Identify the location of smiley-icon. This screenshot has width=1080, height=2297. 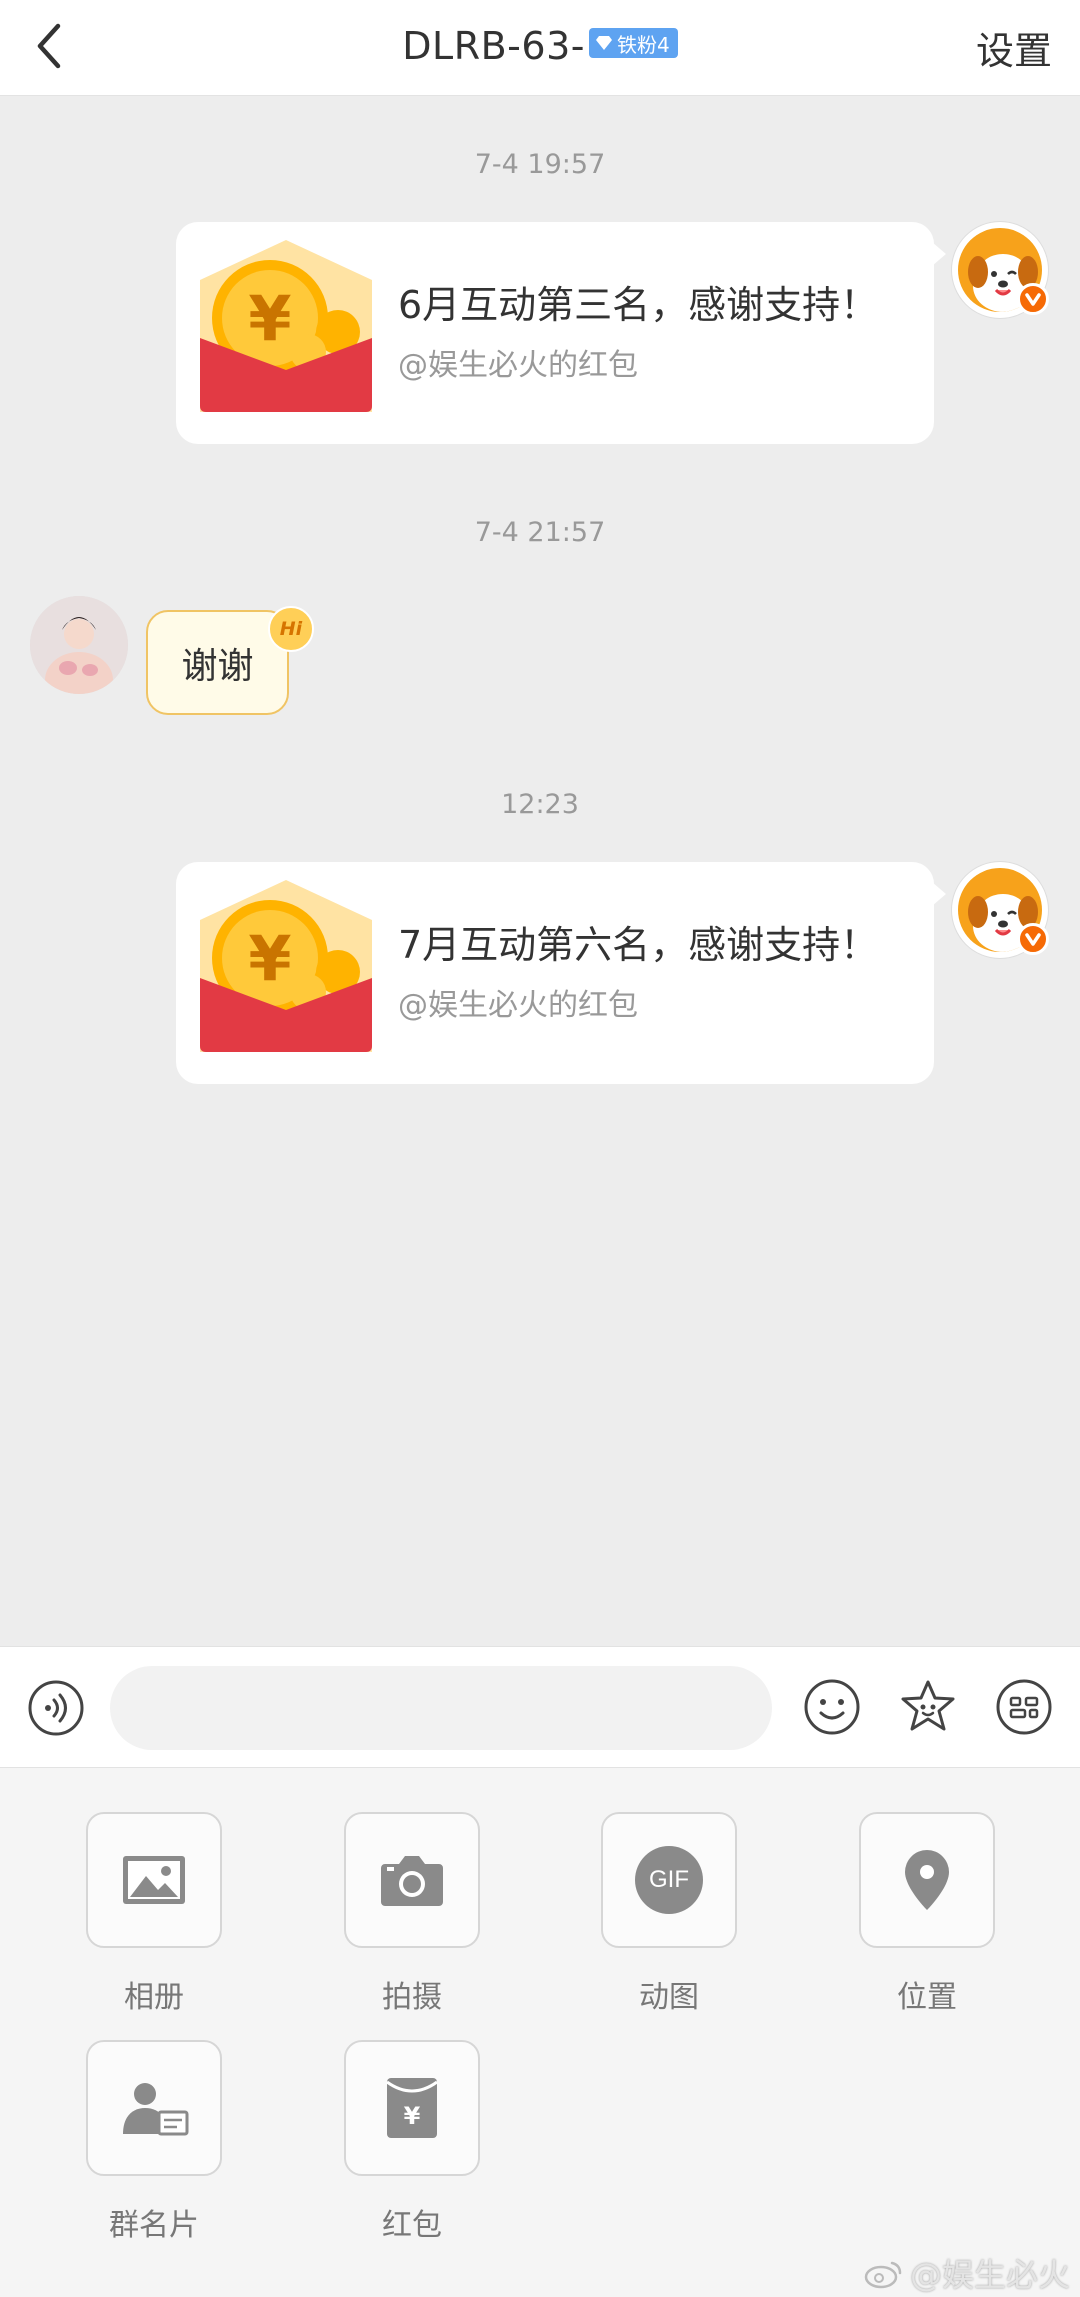
(832, 1707).